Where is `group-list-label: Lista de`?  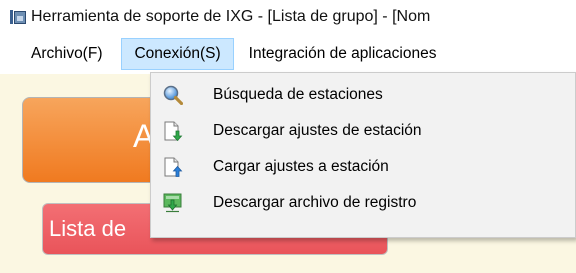
group-list-label: Lista de is located at coordinates (88, 228).